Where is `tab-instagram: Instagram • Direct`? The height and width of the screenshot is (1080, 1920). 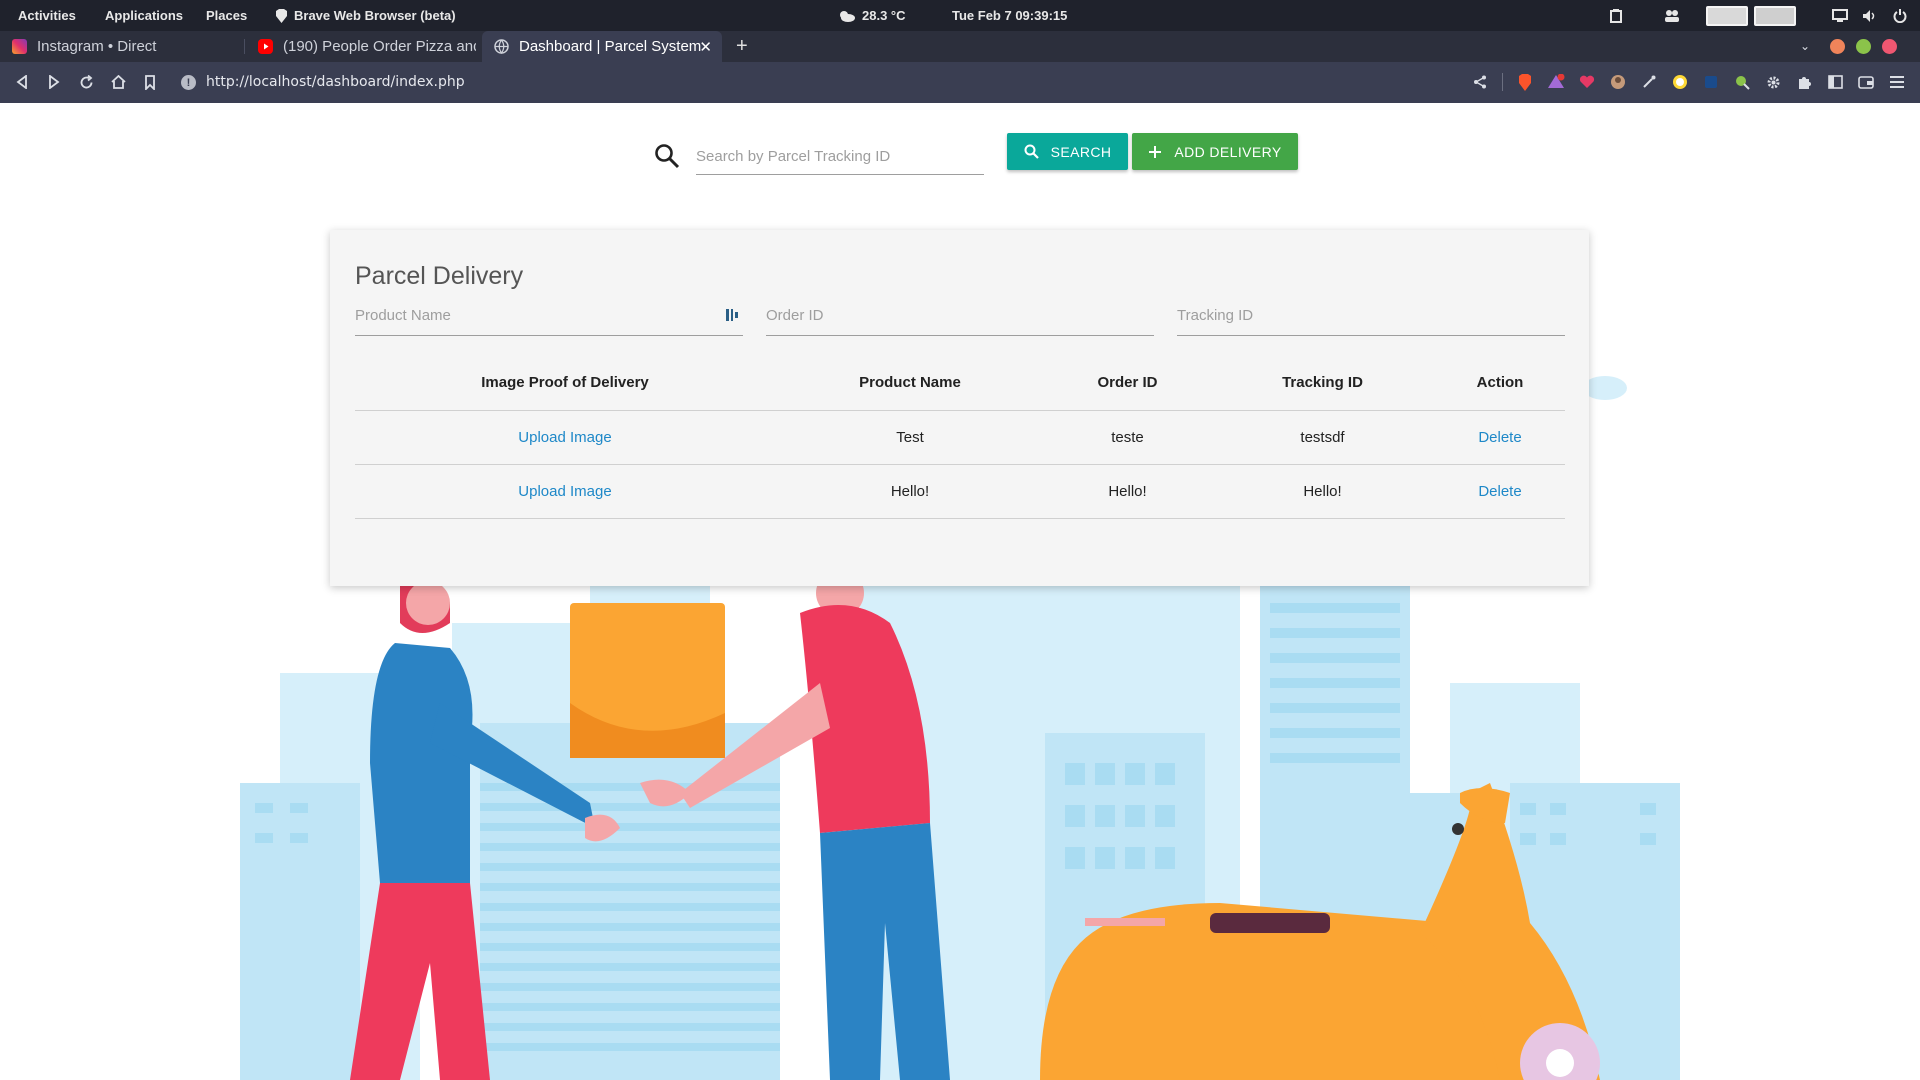 tab-instagram: Instagram • Direct is located at coordinates (120, 46).